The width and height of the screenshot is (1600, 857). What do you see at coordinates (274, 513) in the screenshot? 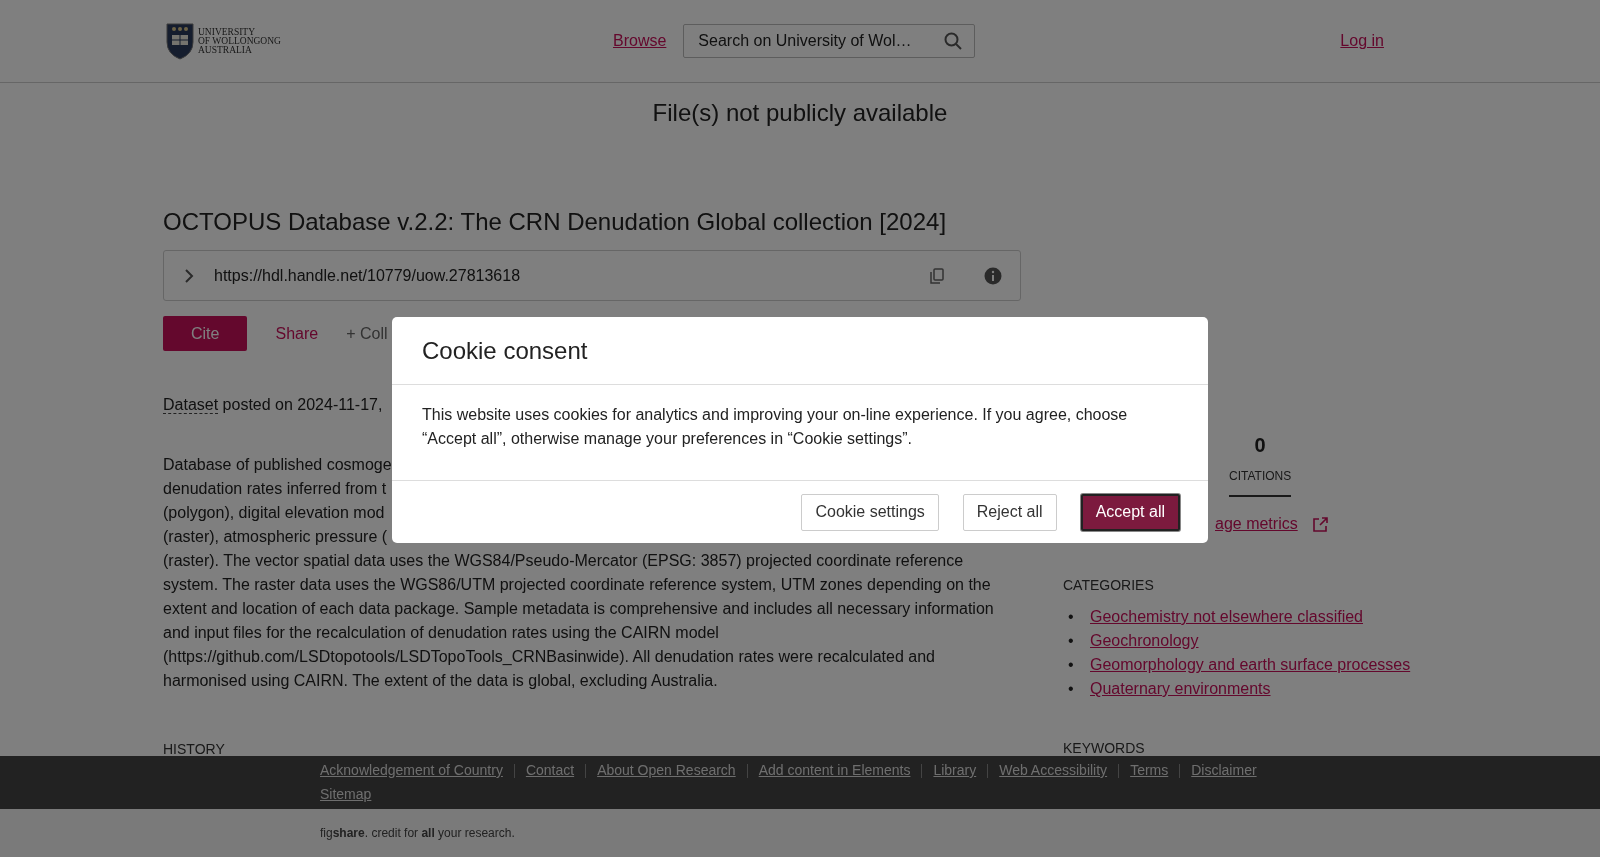
I see `description-line: (polygon), digital elevation mod` at bounding box center [274, 513].